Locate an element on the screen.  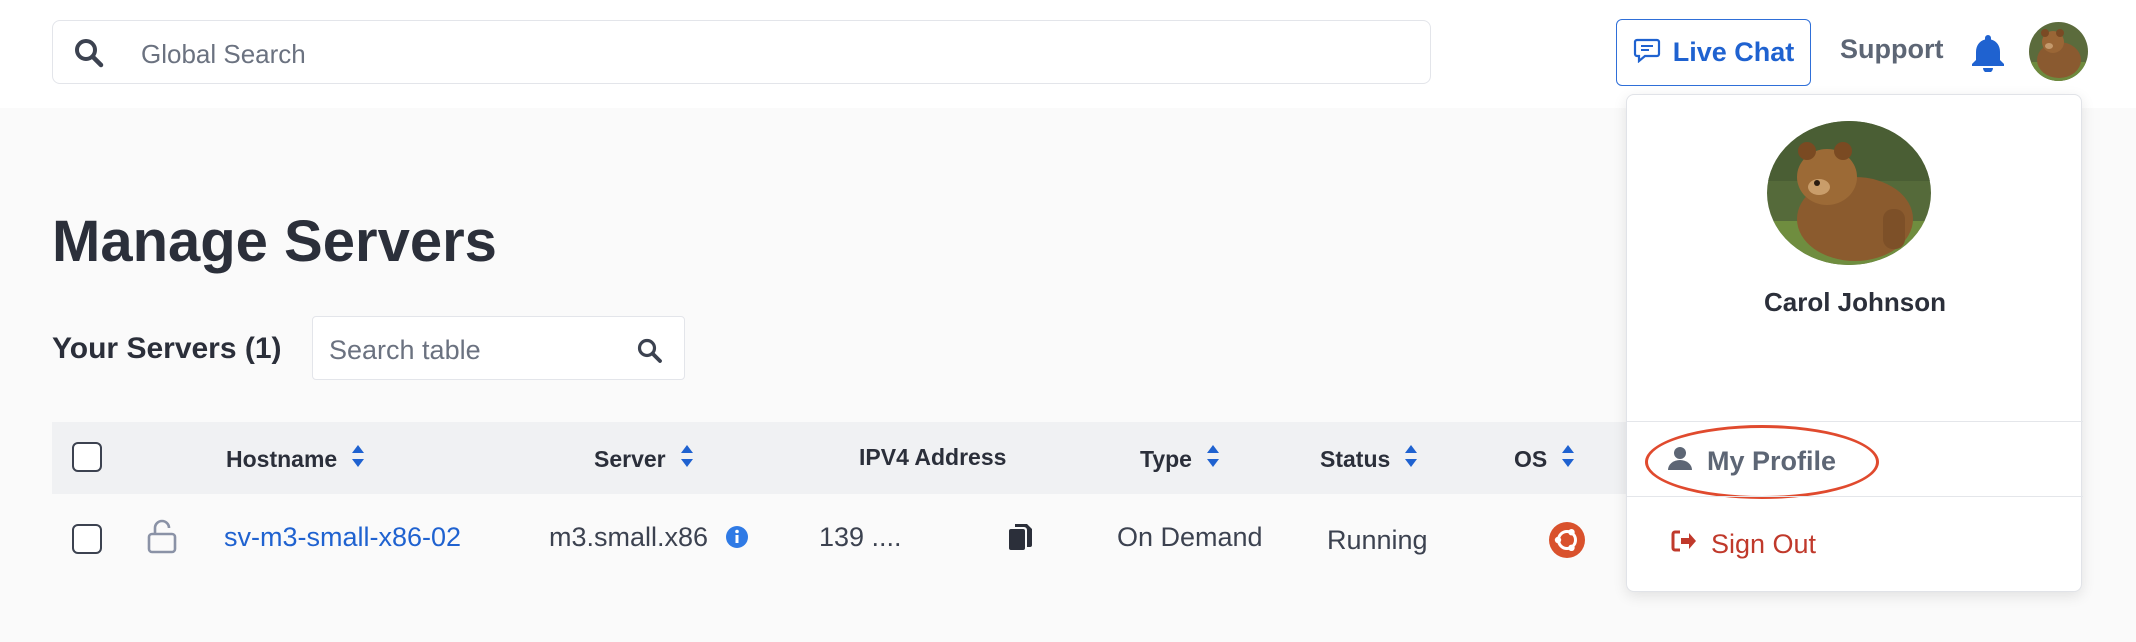
unlock-icon is located at coordinates (162, 538).